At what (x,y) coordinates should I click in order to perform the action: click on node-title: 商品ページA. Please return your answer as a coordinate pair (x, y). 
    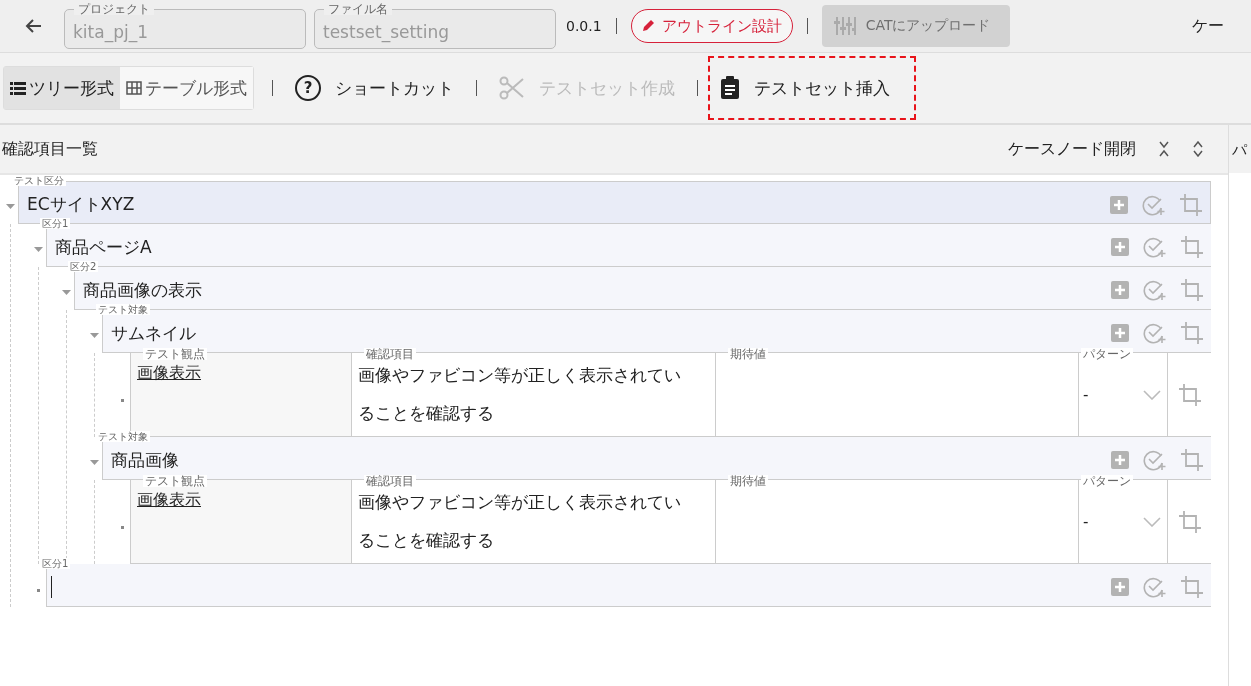
    Looking at the image, I should click on (103, 247).